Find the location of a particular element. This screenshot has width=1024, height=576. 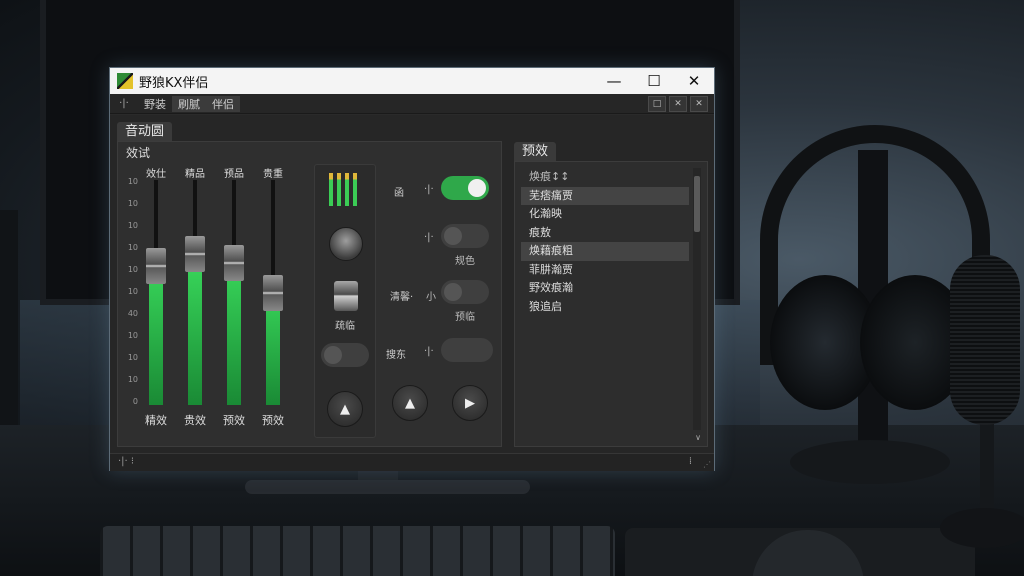

preset-scrollbar is located at coordinates (697, 299).